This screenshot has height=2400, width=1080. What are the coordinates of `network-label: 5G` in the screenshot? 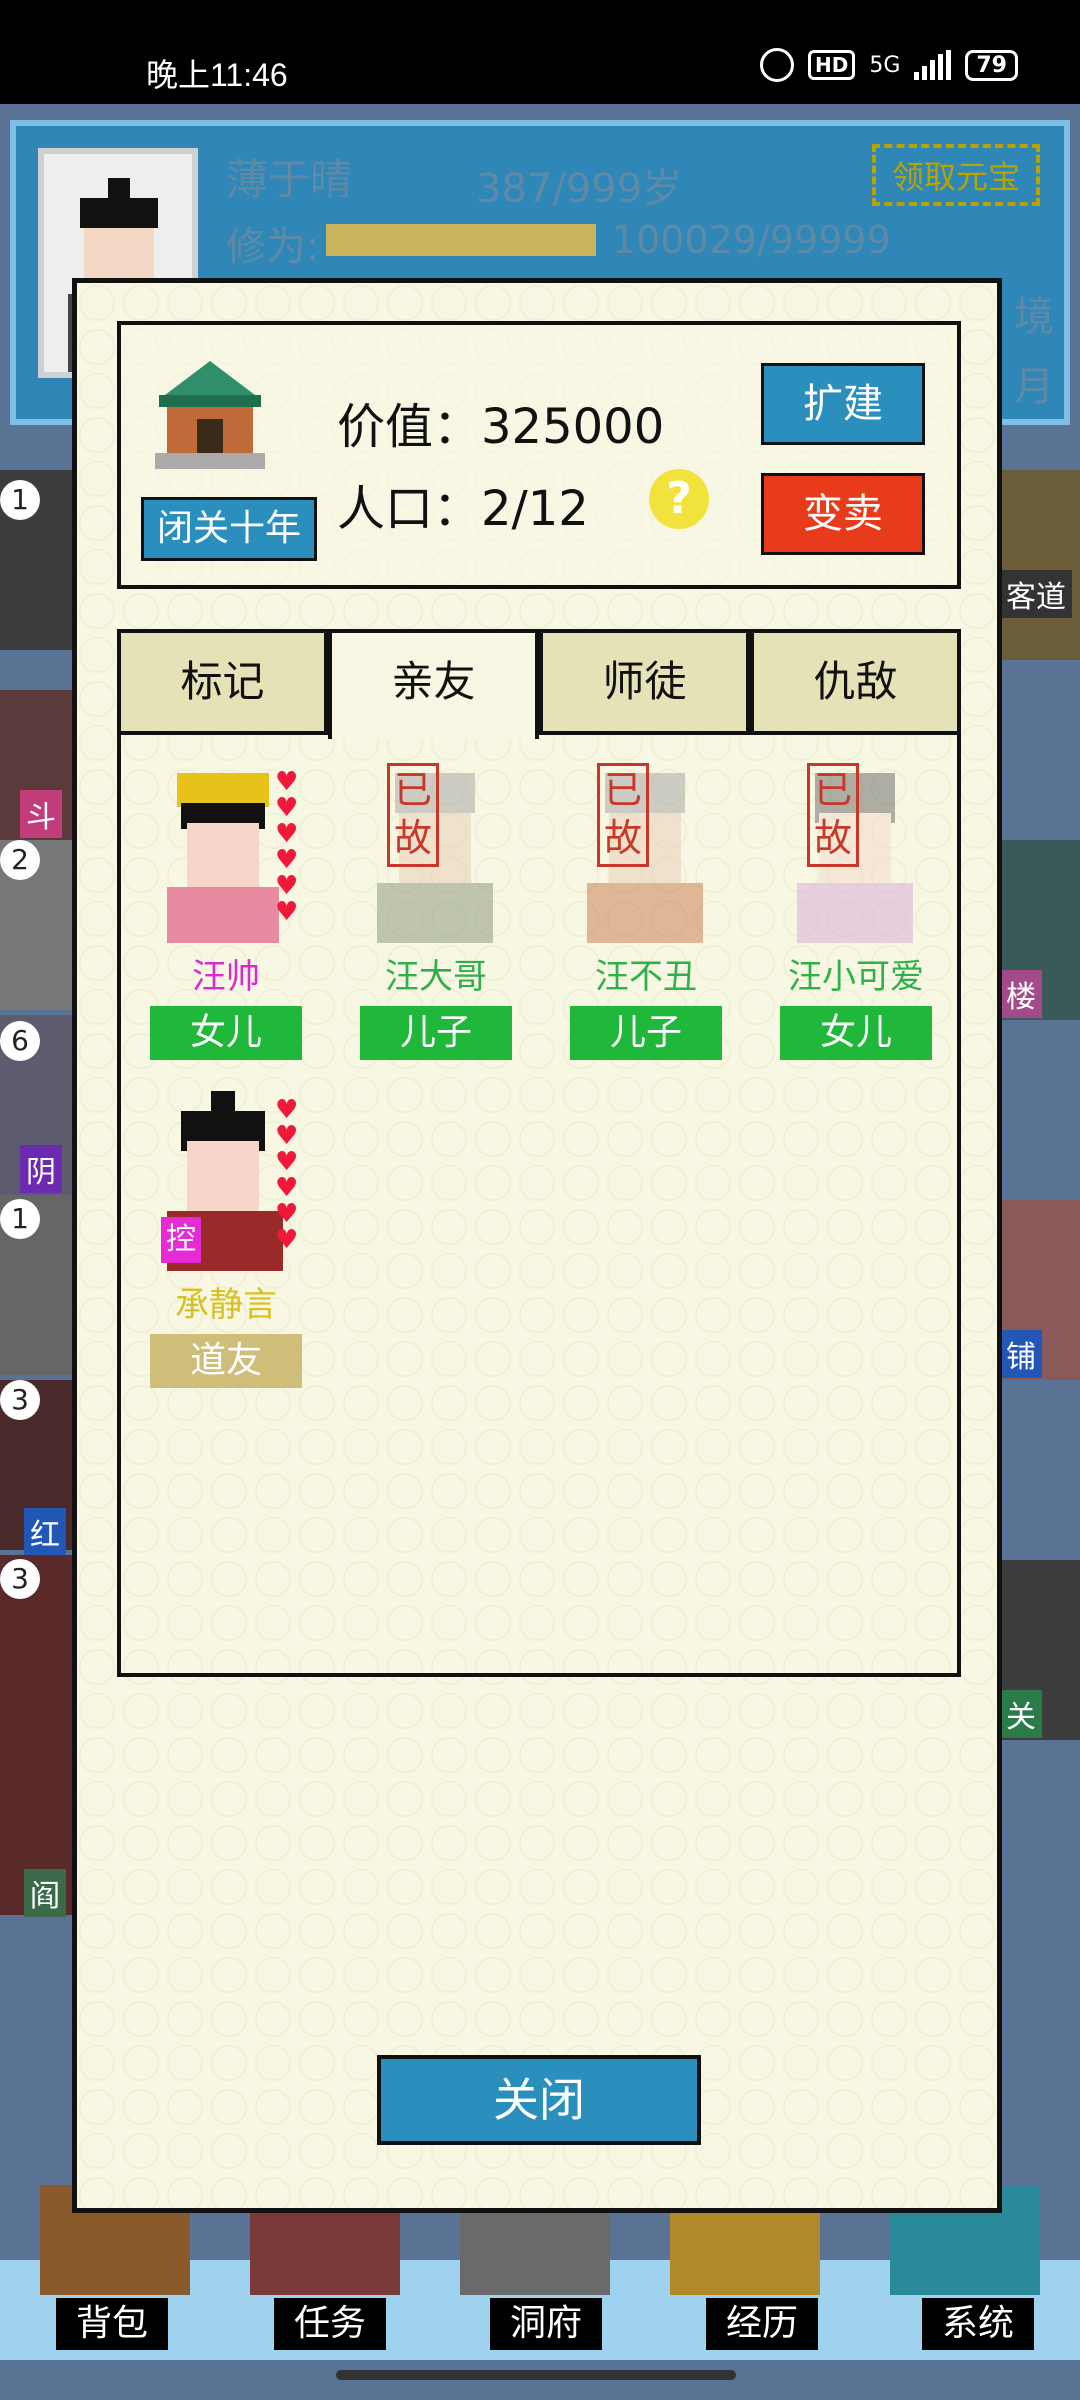 It's located at (885, 65).